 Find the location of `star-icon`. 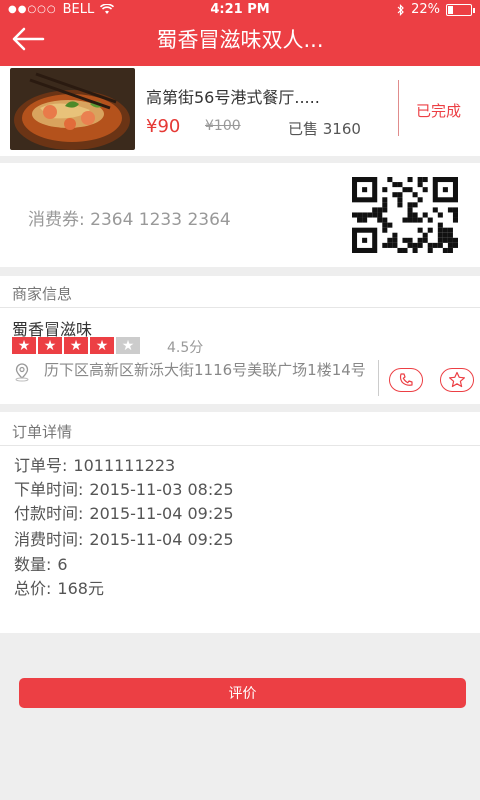

star-icon is located at coordinates (457, 379).